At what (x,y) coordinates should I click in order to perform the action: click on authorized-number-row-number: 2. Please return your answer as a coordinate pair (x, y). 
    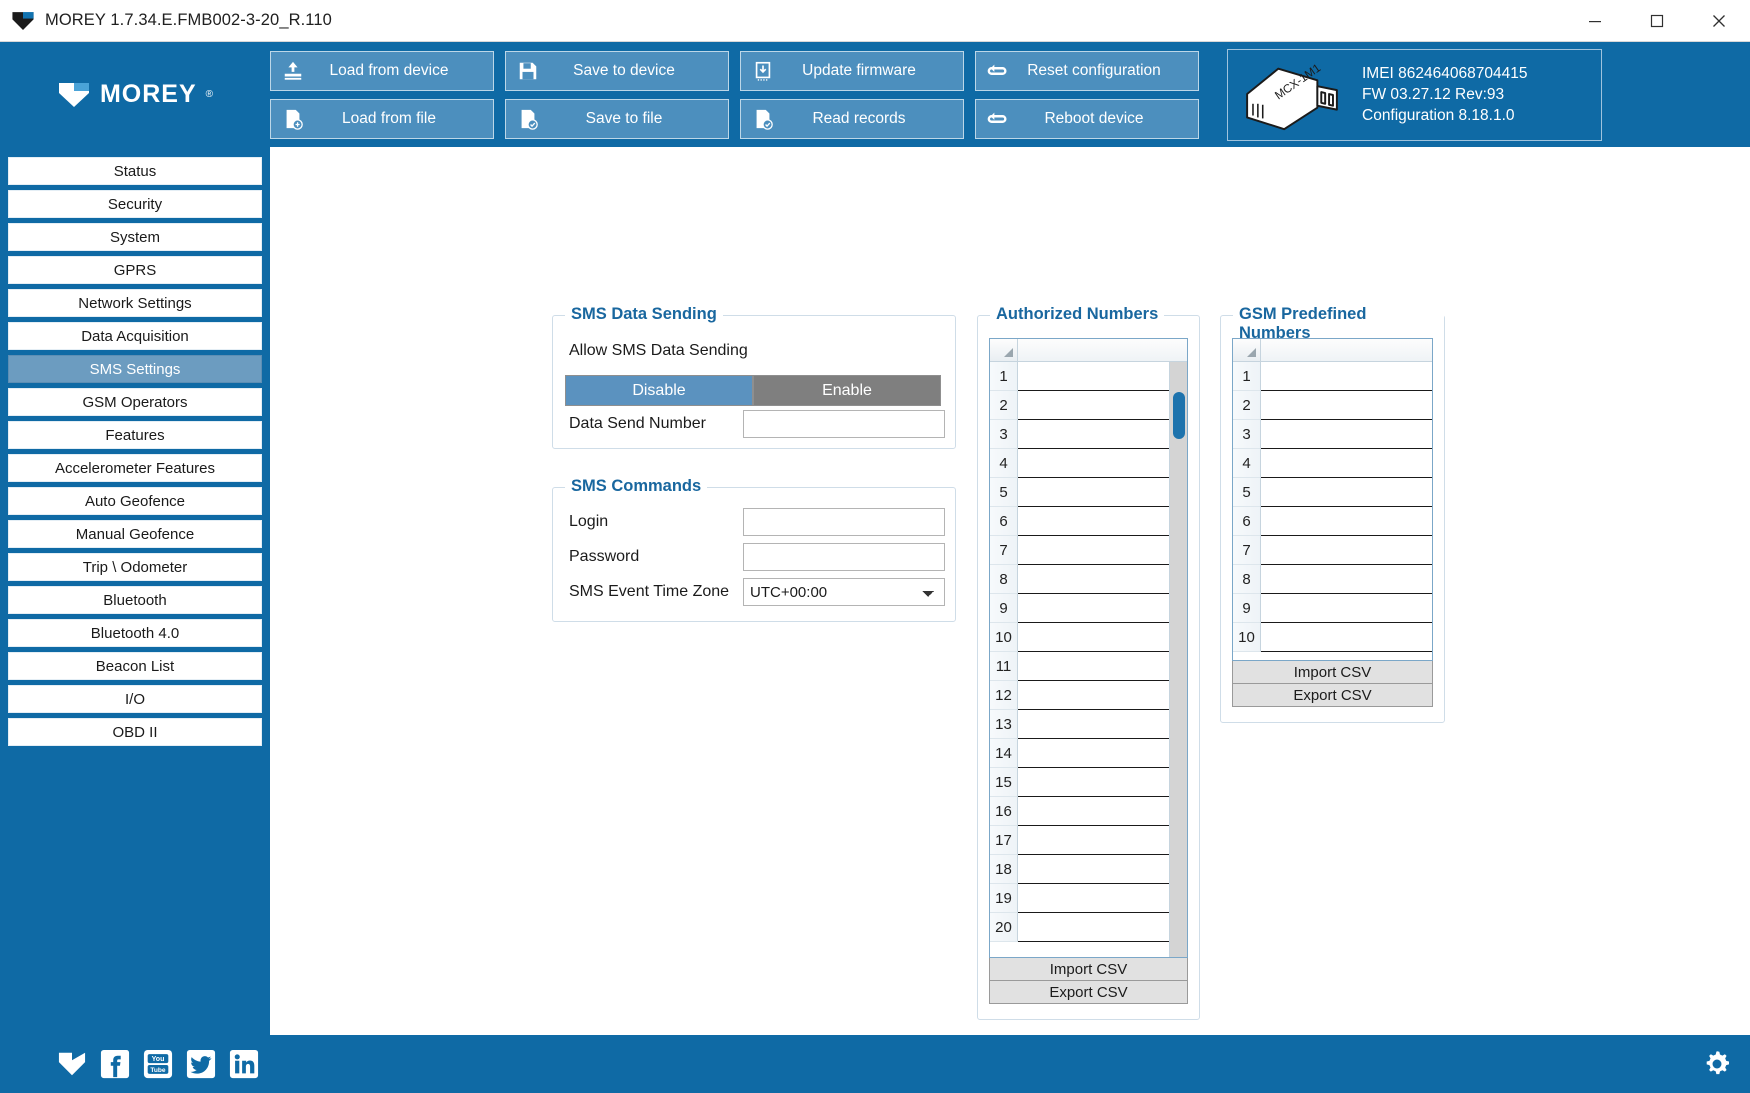
    Looking at the image, I should click on (1004, 405).